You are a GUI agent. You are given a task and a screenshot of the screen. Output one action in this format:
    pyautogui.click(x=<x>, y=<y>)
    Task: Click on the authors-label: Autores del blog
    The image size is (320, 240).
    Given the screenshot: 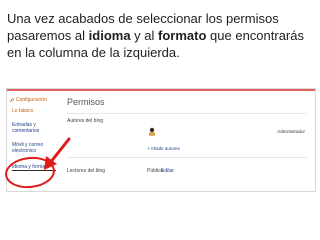 What is the action you would take?
    pyautogui.click(x=85, y=121)
    